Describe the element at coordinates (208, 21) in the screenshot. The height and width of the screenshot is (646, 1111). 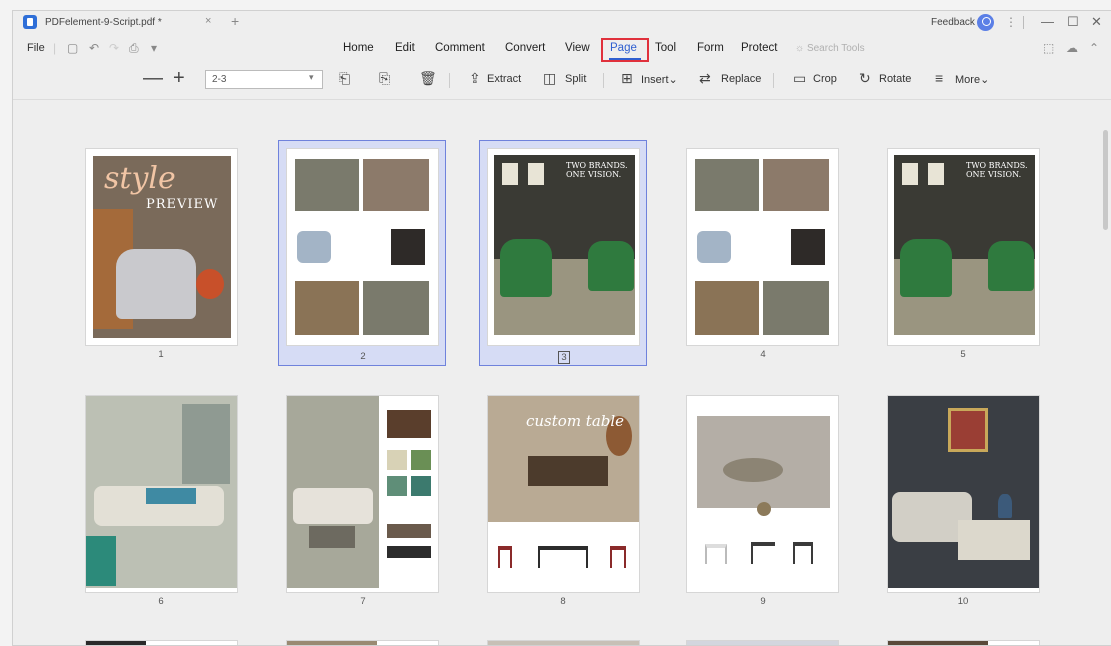
I see `tab-close-icon: ×` at that location.